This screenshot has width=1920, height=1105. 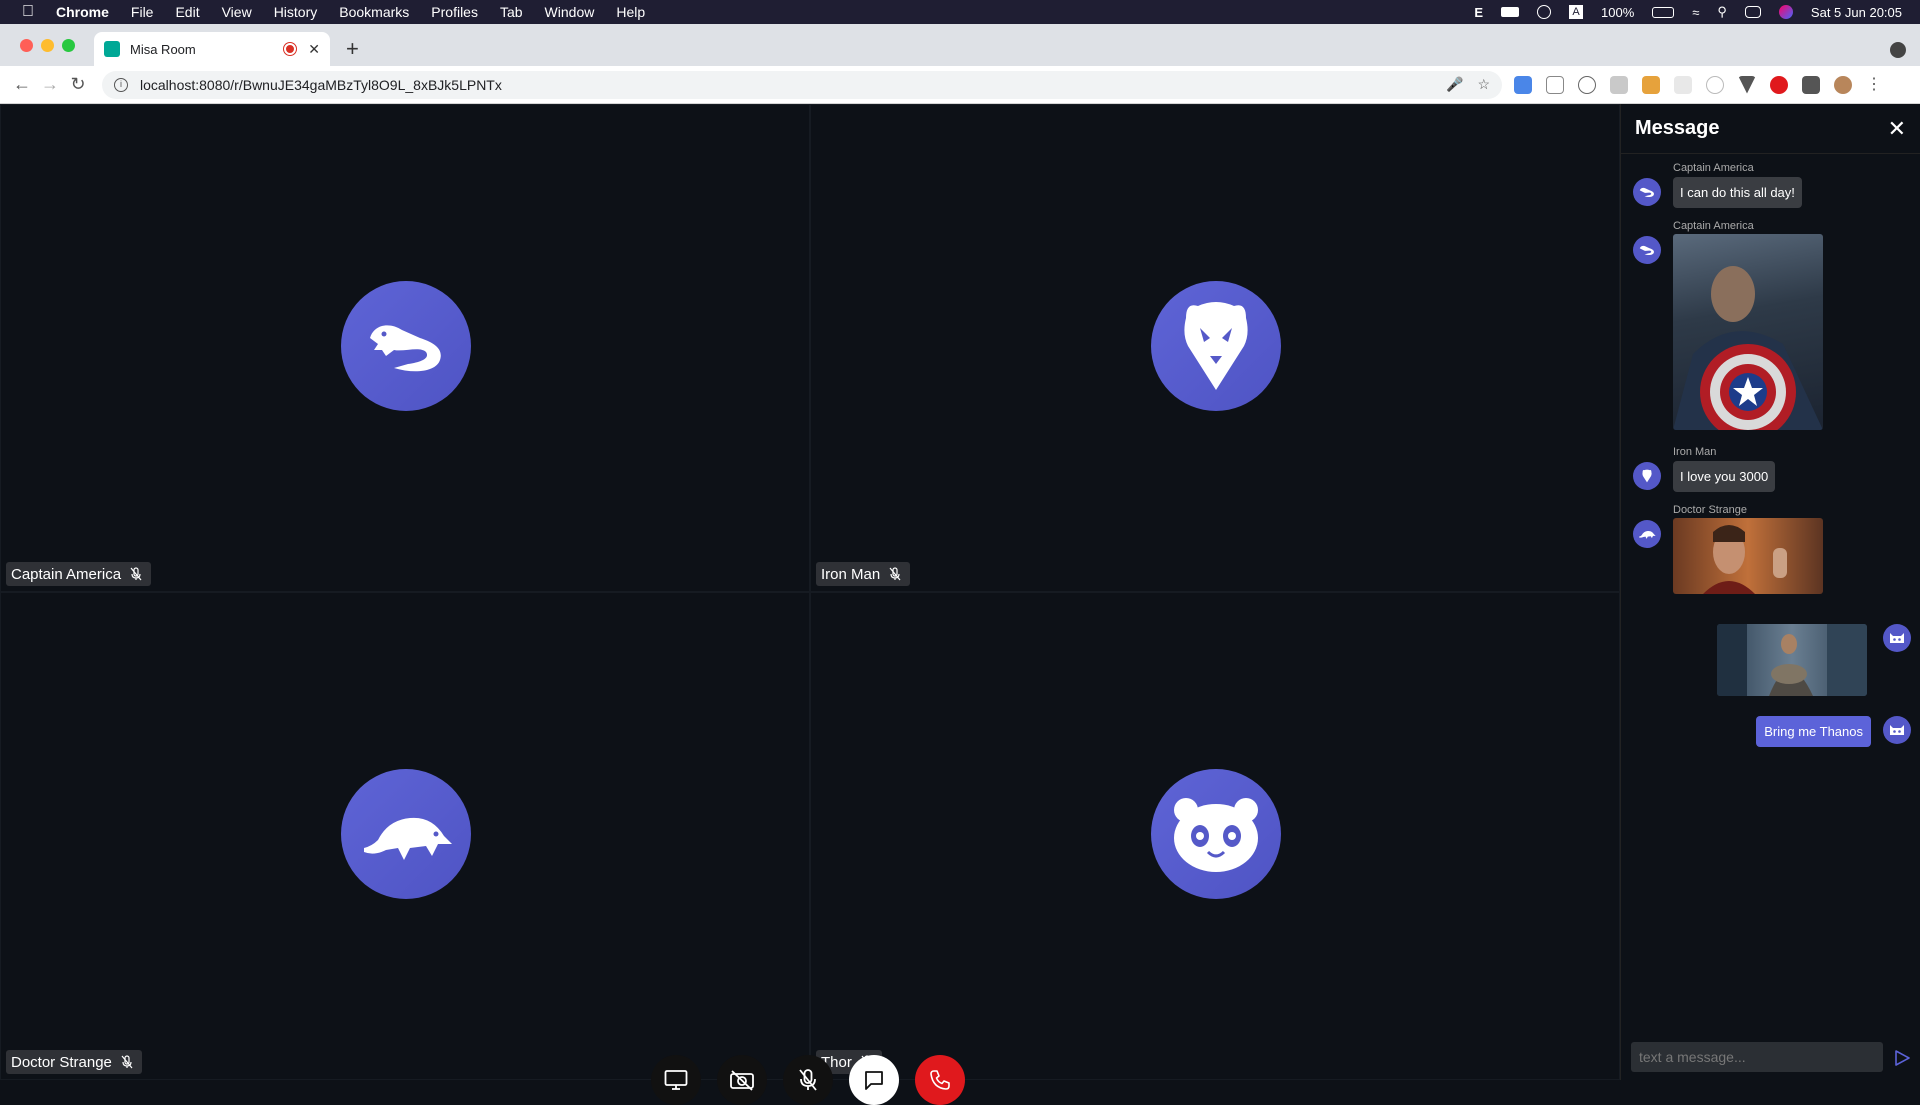 What do you see at coordinates (374, 12) in the screenshot?
I see `menu-bookmarks: Bookmarks` at bounding box center [374, 12].